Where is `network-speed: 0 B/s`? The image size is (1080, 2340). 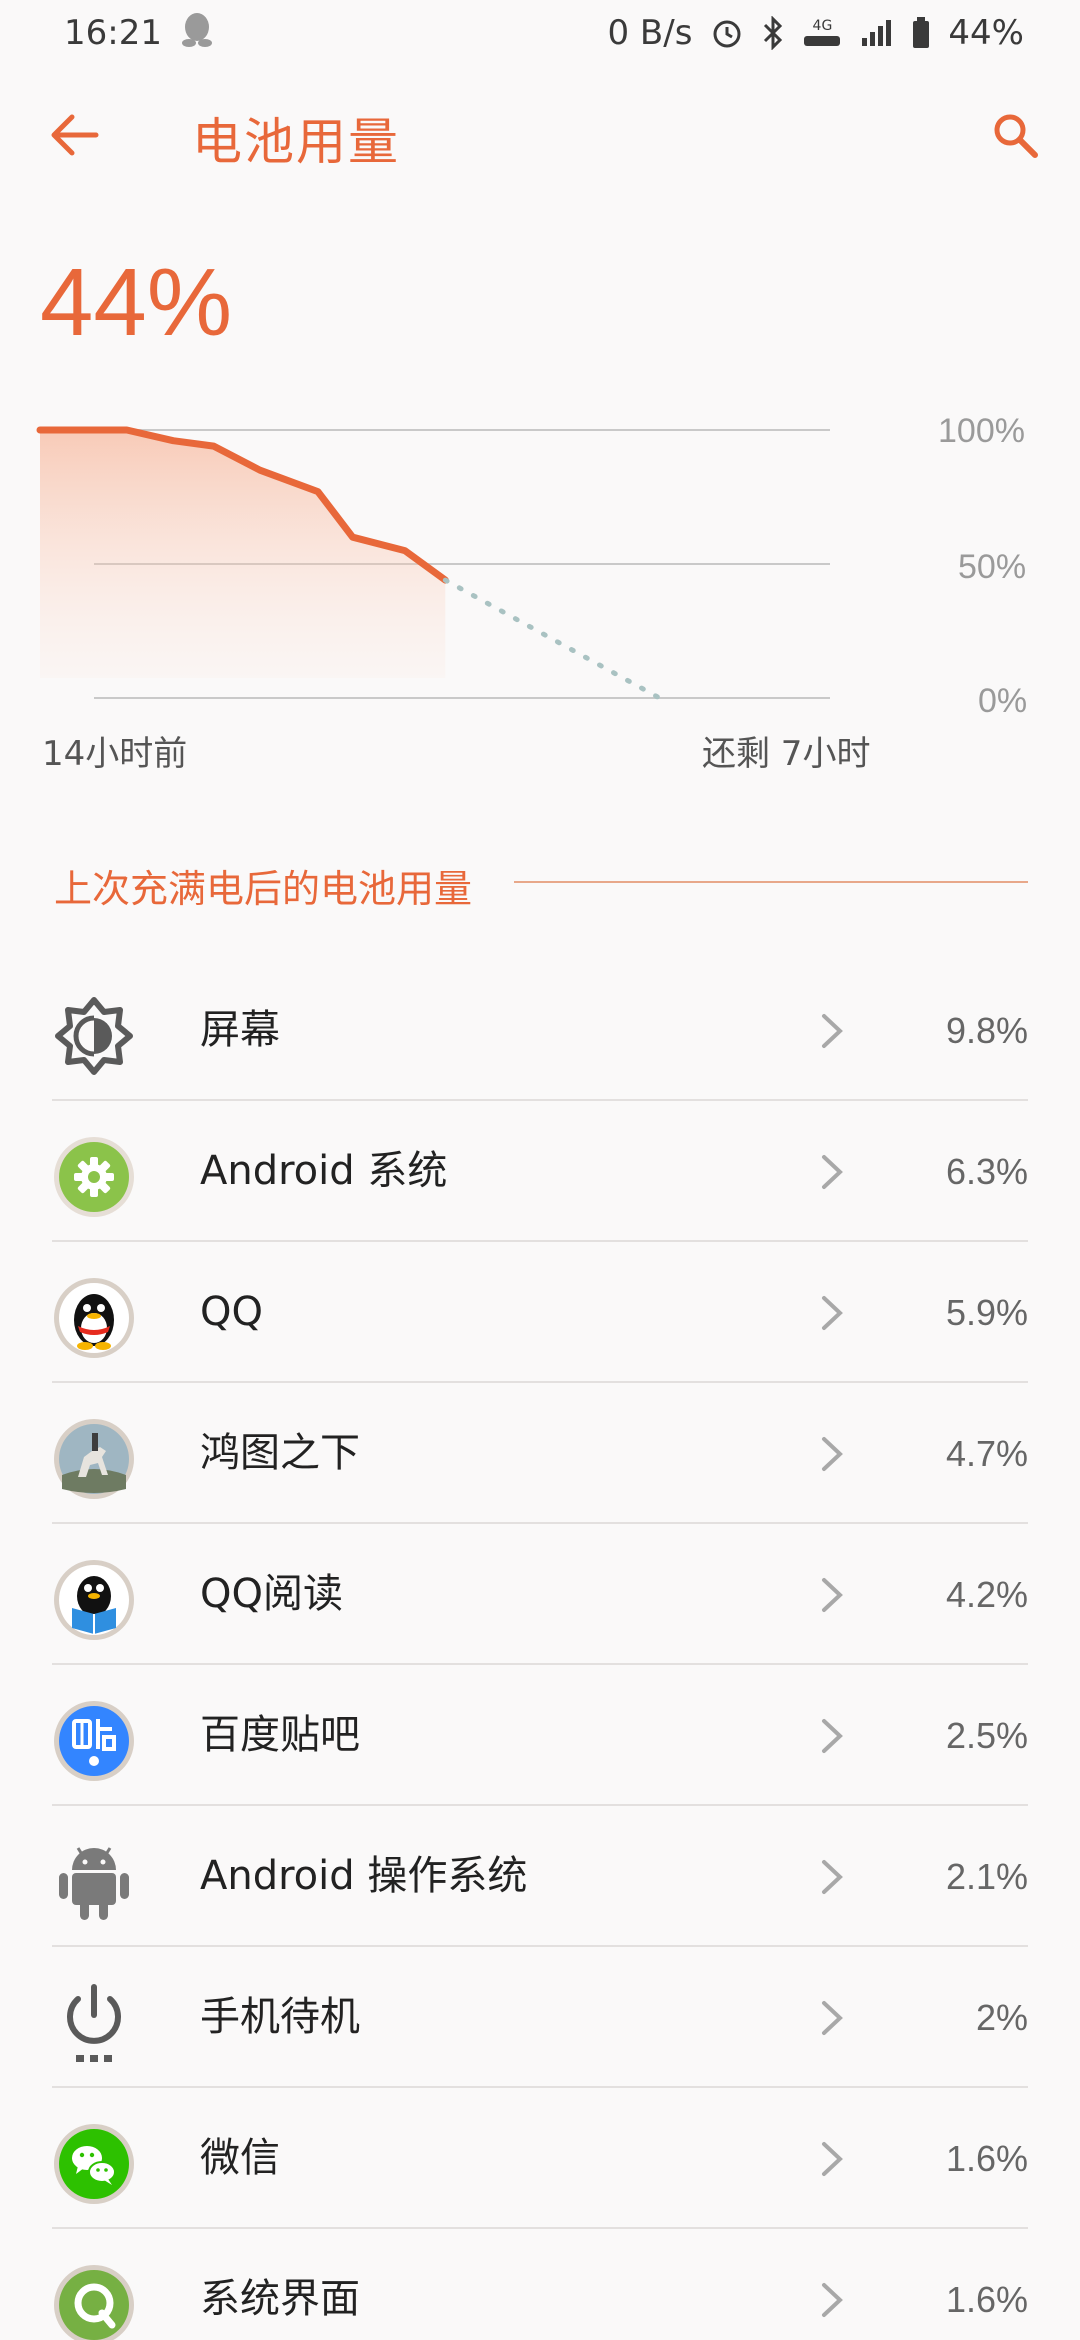
network-speed: 0 B/s is located at coordinates (650, 33).